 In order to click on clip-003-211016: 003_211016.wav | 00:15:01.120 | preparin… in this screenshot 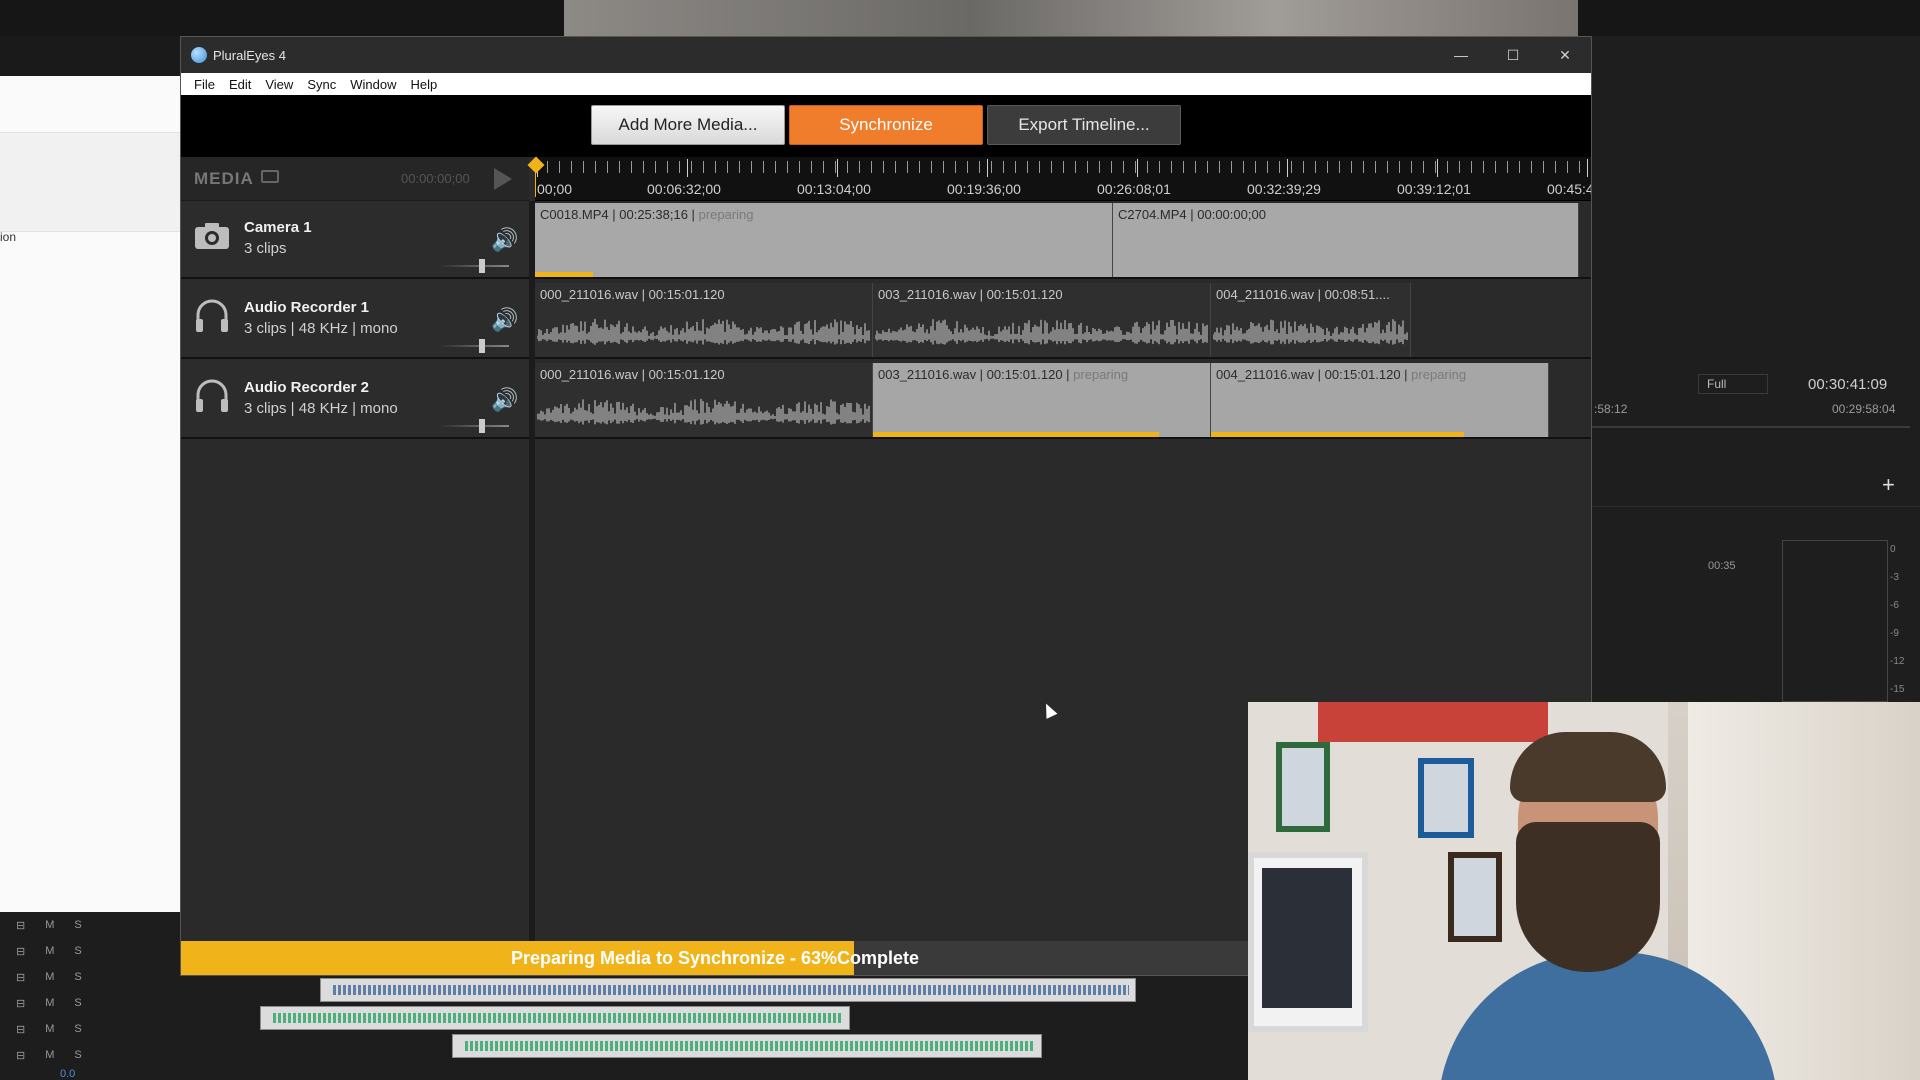, I will do `click(1042, 400)`.